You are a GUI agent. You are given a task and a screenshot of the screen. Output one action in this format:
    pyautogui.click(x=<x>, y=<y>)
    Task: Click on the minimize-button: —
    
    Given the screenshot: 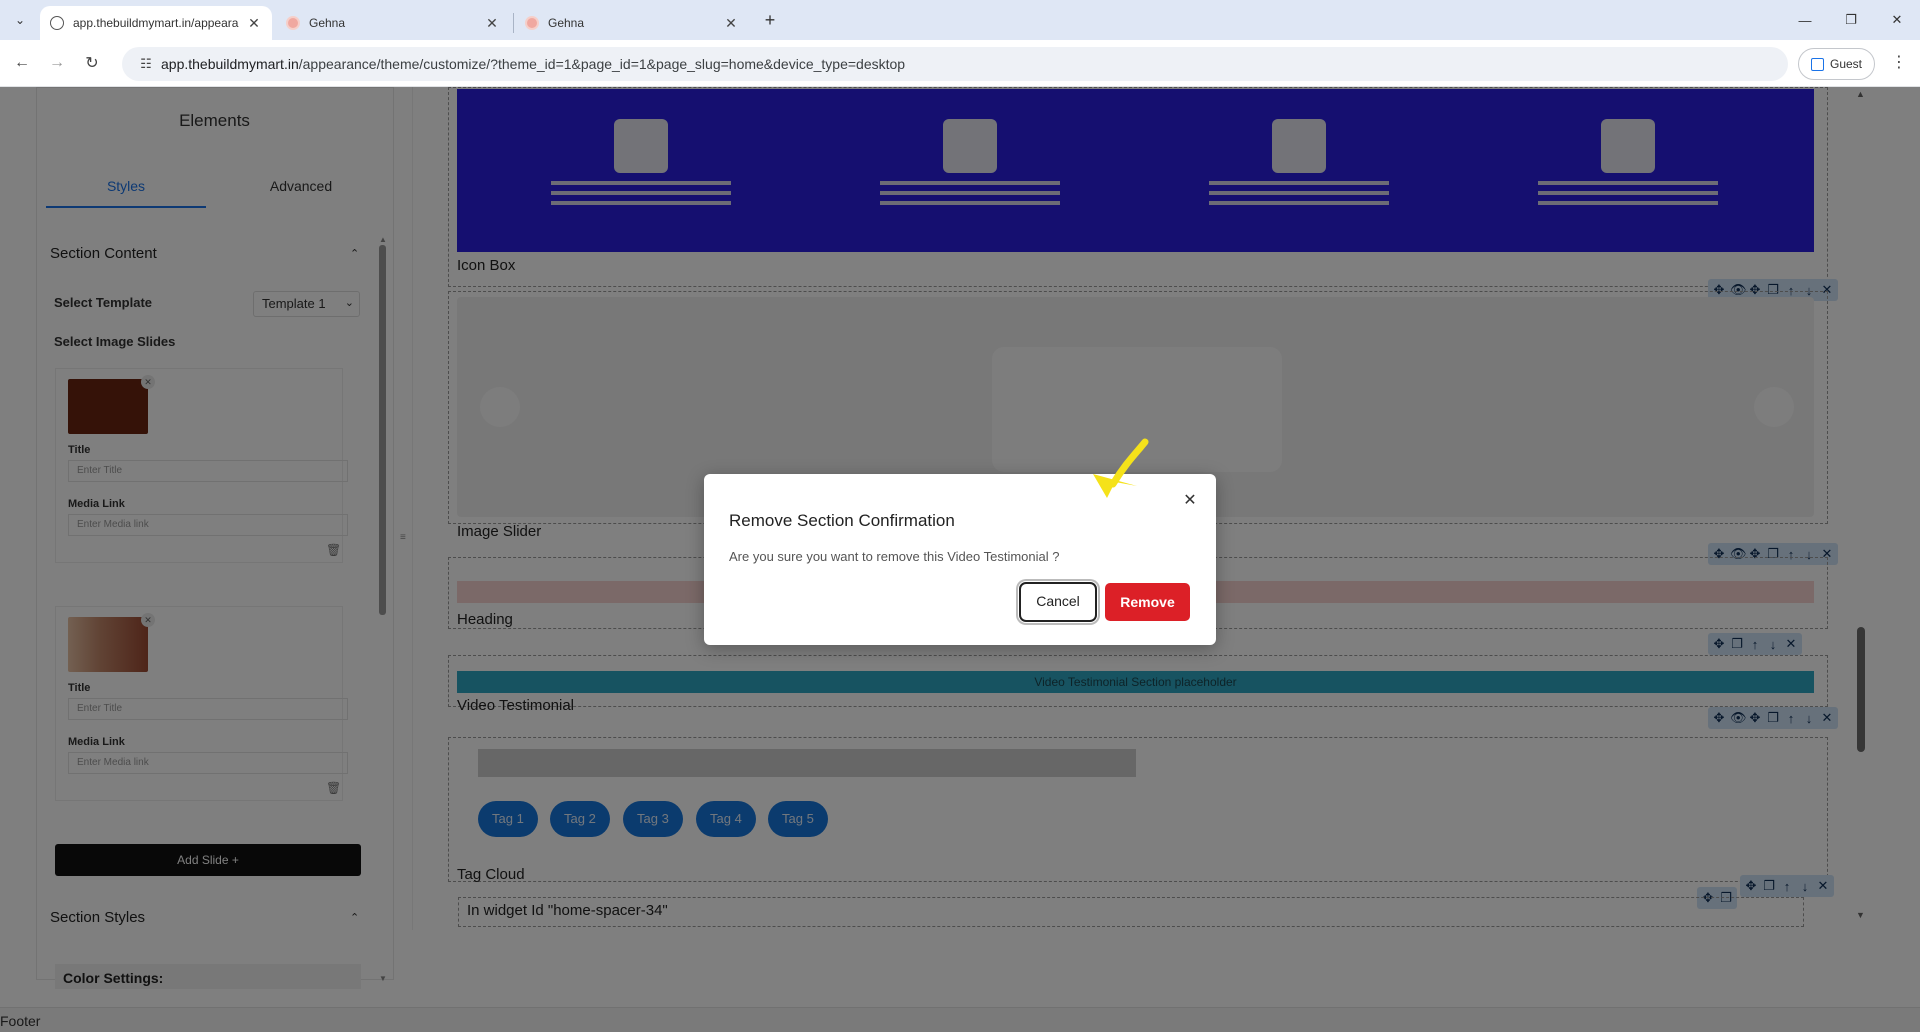 What is the action you would take?
    pyautogui.click(x=1805, y=20)
    